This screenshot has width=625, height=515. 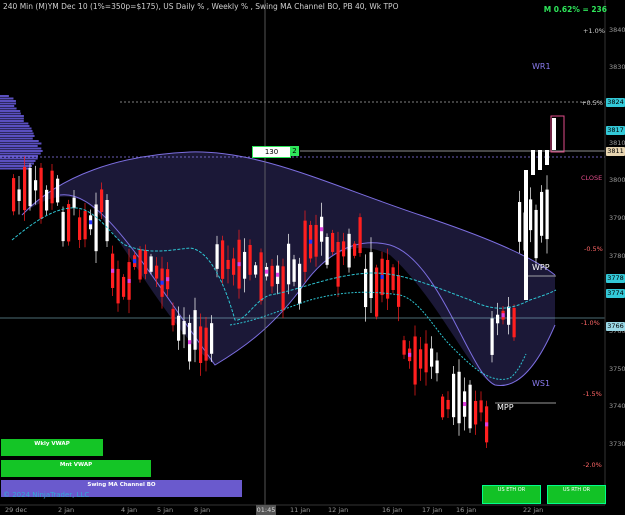 I want to click on time-tick: 4 jan, so click(x=129, y=510).